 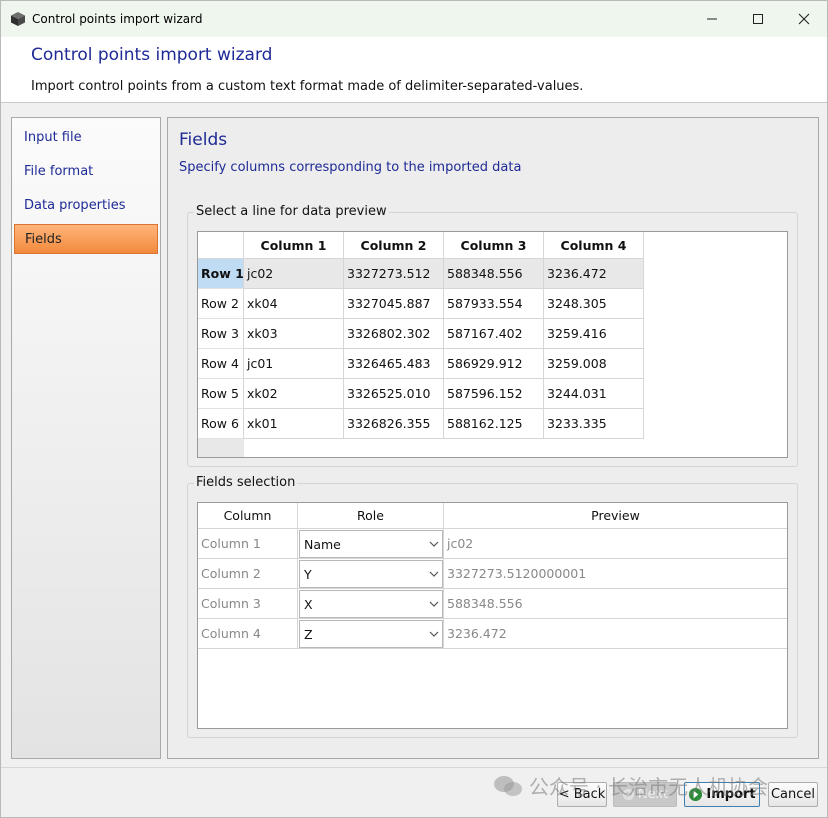 What do you see at coordinates (294, 364) in the screenshot?
I see `table-cell: jc01` at bounding box center [294, 364].